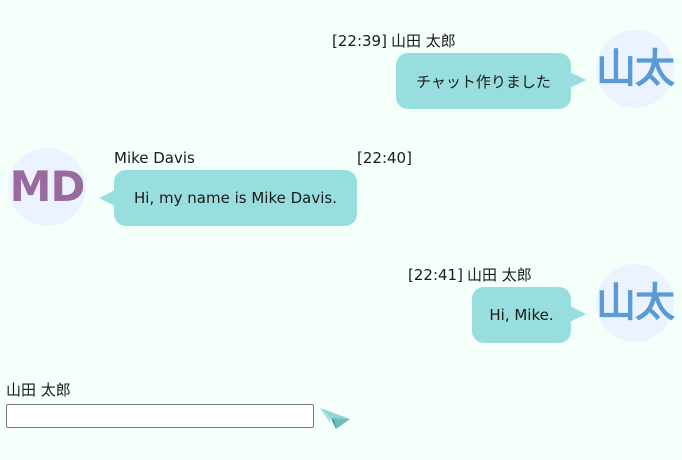 The image size is (682, 460). I want to click on avatar: MD, so click(47, 187).